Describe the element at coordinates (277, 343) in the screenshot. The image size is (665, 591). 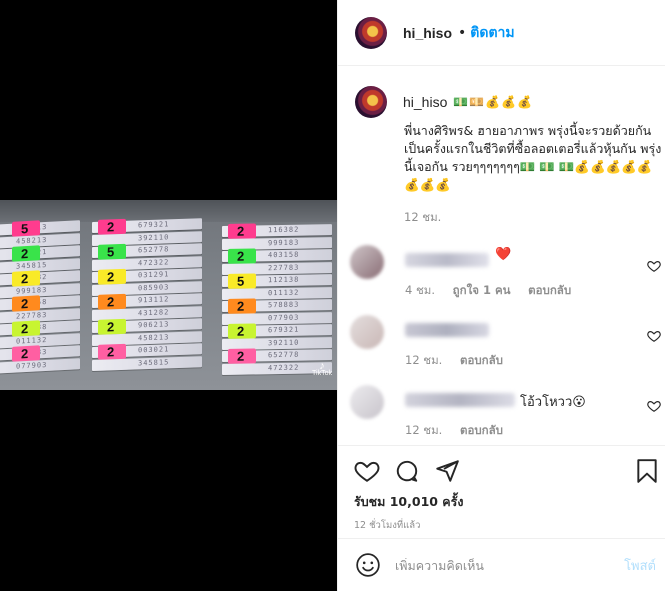
I see `lottery-ticket: 392110` at that location.